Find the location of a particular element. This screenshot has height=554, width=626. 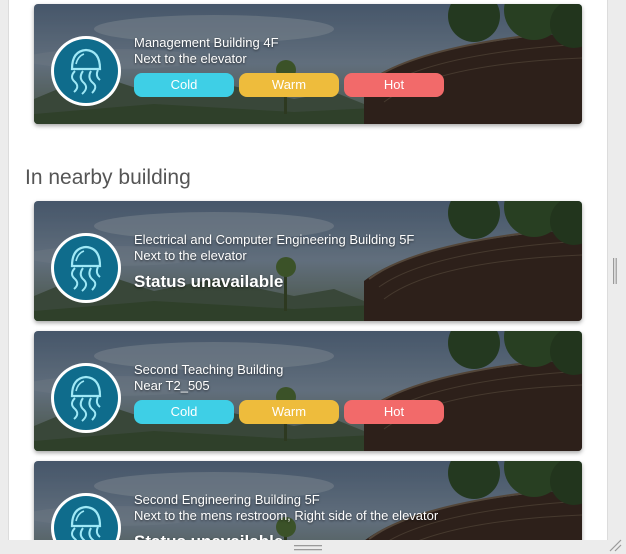

building-name: Management Building 4F is located at coordinates (206, 42).